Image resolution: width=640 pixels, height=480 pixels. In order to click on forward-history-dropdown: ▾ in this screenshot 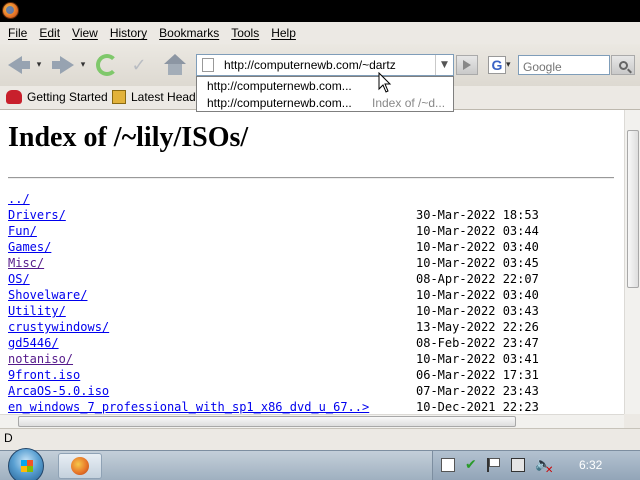, I will do `click(83, 65)`.